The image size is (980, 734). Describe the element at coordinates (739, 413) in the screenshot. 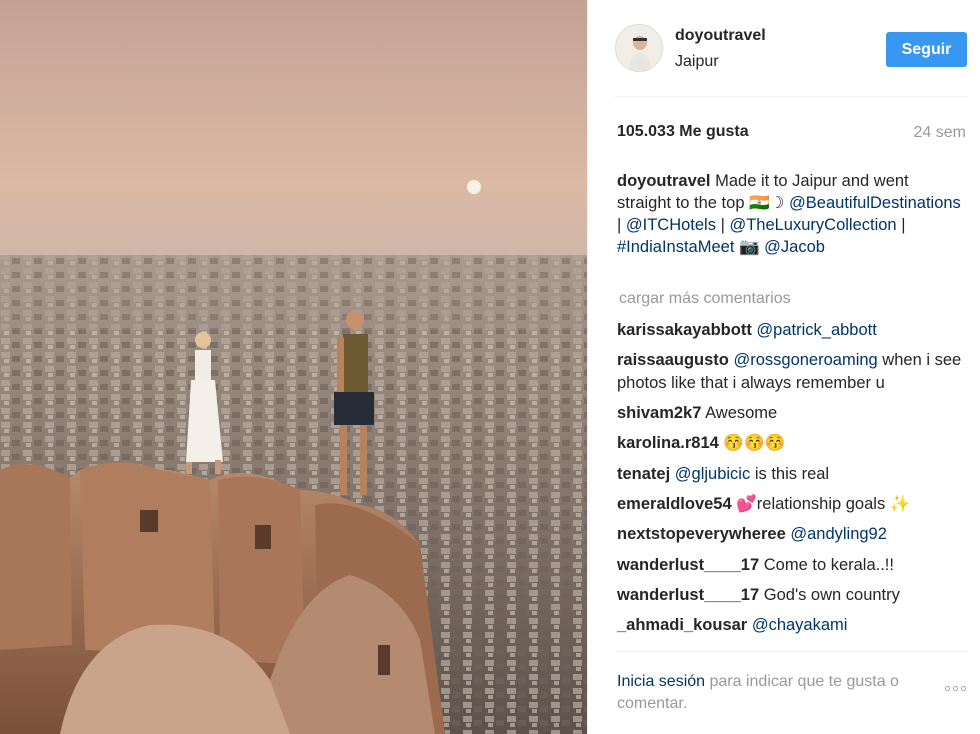

I see `comment-text: Awesome` at that location.